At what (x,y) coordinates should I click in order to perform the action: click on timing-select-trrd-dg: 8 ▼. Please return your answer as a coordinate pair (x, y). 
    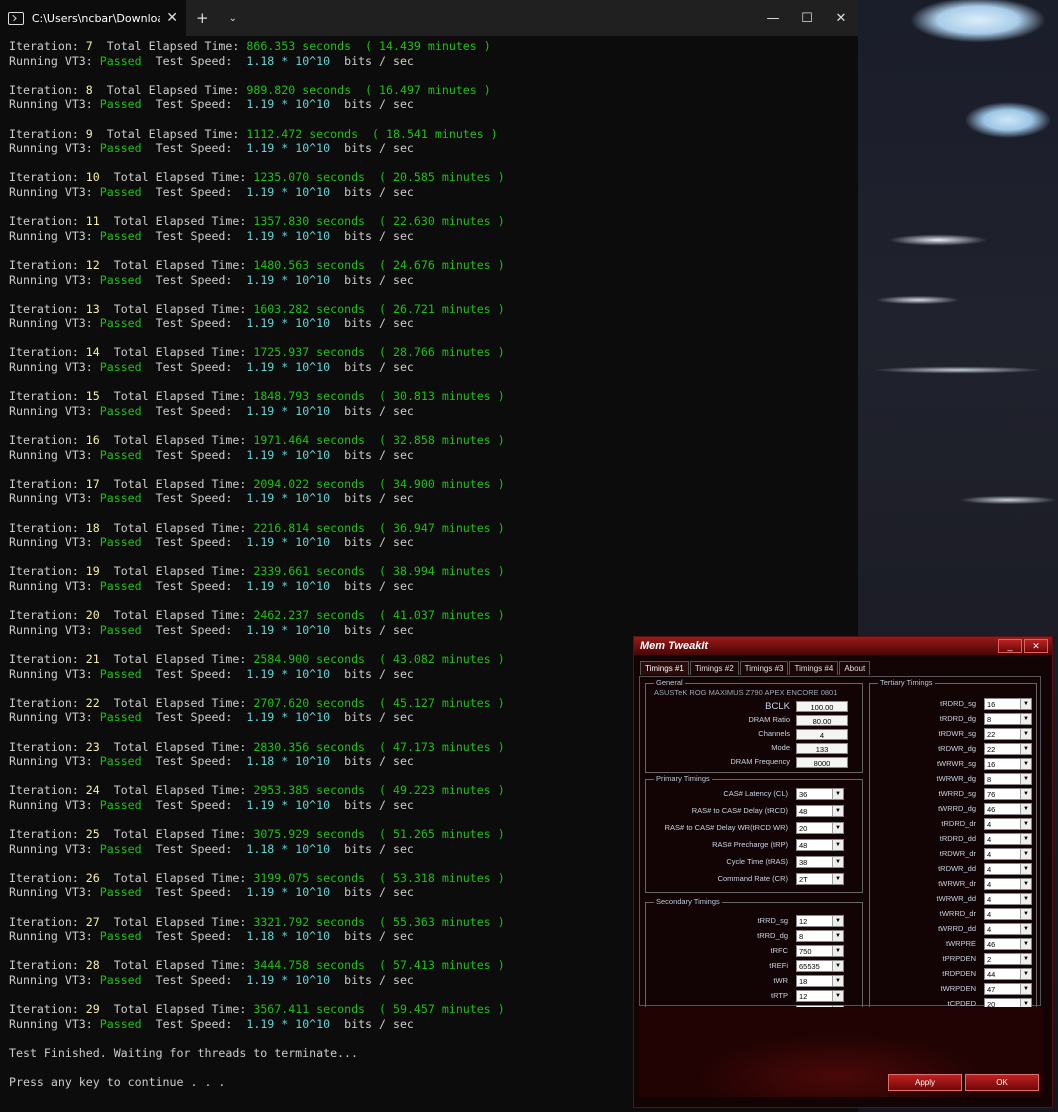
    Looking at the image, I should click on (820, 936).